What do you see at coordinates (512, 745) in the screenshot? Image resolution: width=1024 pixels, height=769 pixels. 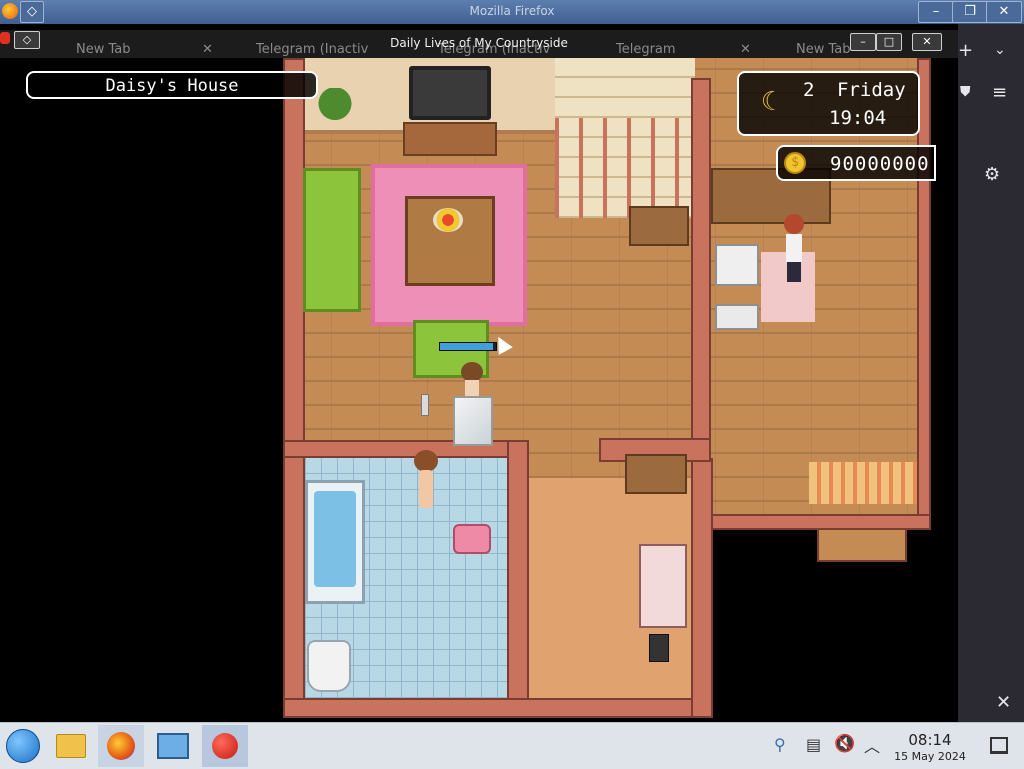 I see `taskbar: ⚲ ▤ 🔇 ︿ 08:14 15 May 2024` at bounding box center [512, 745].